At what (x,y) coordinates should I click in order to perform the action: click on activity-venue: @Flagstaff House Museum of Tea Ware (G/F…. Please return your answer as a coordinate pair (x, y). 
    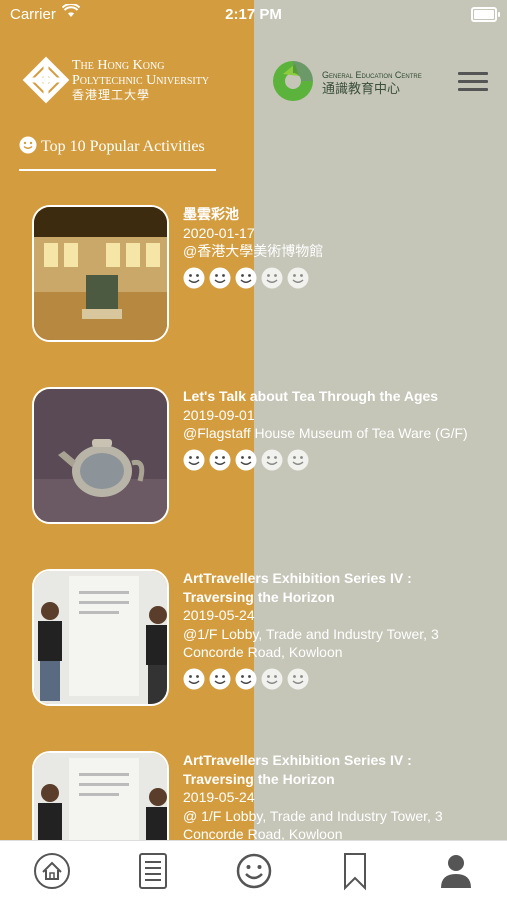
    Looking at the image, I should click on (325, 433).